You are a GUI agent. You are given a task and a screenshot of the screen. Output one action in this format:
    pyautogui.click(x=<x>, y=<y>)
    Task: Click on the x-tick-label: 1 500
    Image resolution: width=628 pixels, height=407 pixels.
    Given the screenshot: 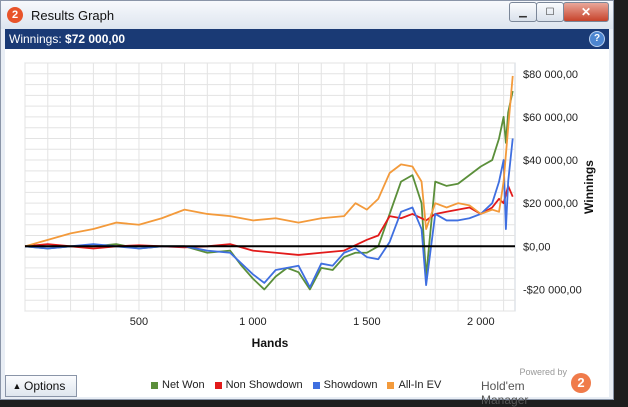 What is the action you would take?
    pyautogui.click(x=367, y=322)
    